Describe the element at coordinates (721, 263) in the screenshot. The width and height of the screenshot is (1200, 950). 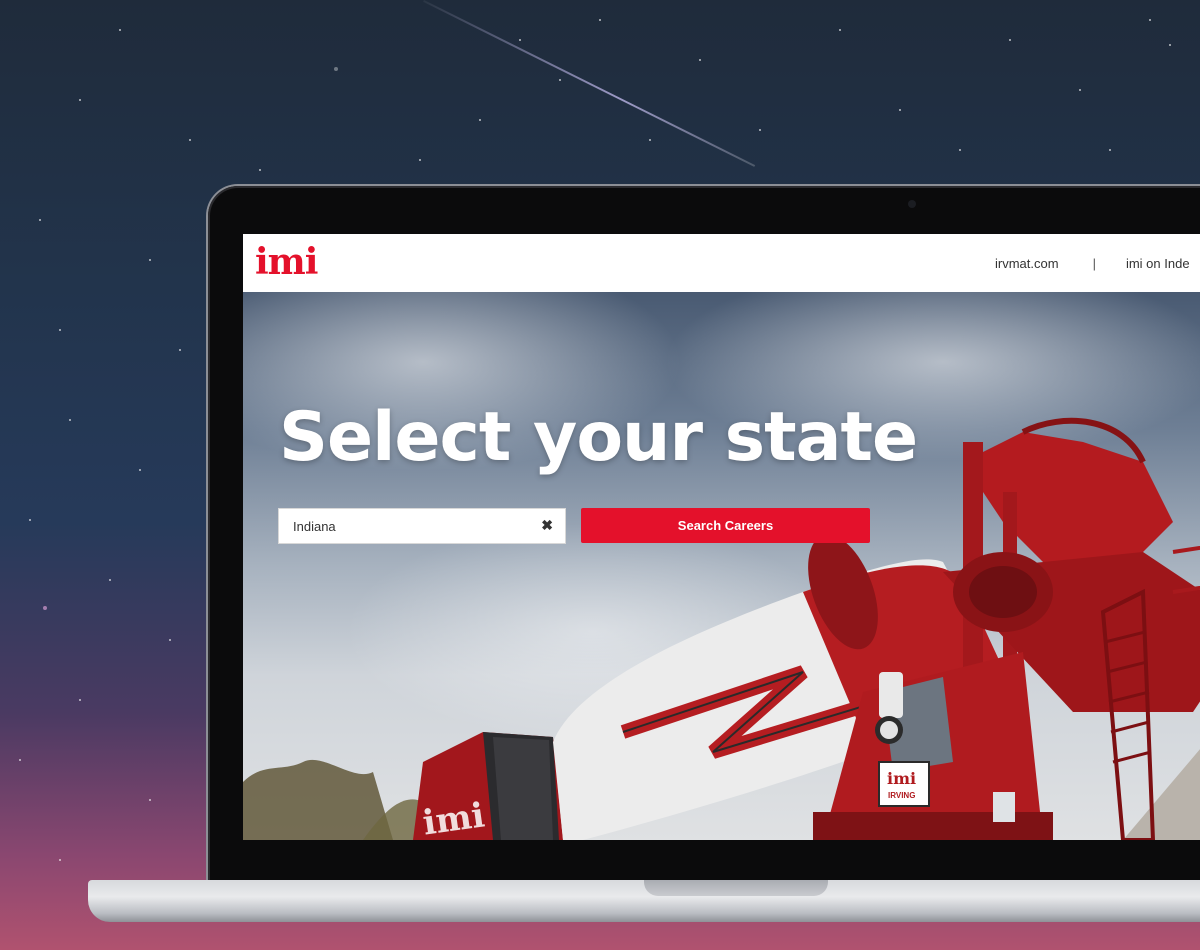
I see `site-header: imi irvmat.com | imi on Inde` at that location.